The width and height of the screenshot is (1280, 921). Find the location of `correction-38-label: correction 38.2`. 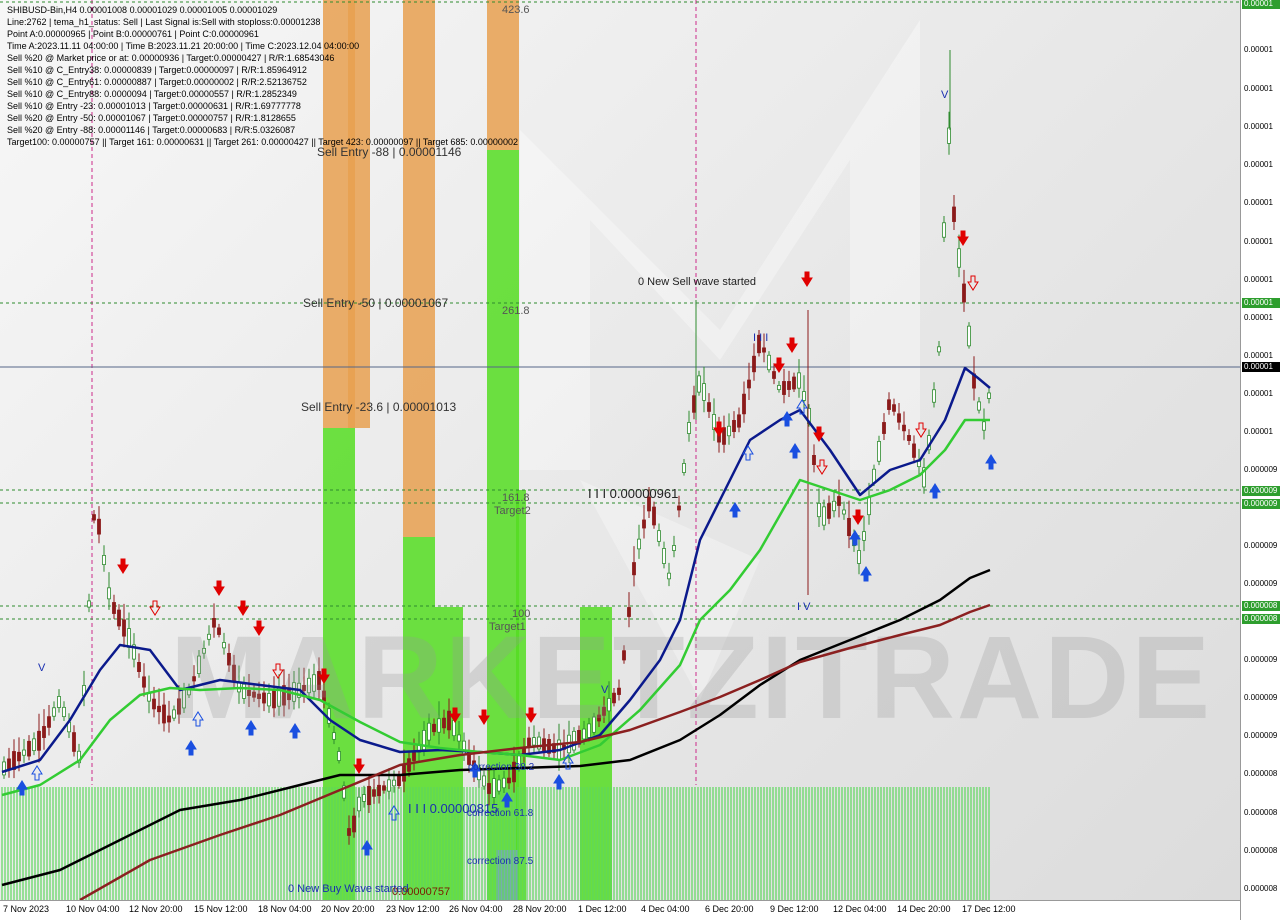

correction-38-label: correction 38.2 is located at coordinates (501, 767).